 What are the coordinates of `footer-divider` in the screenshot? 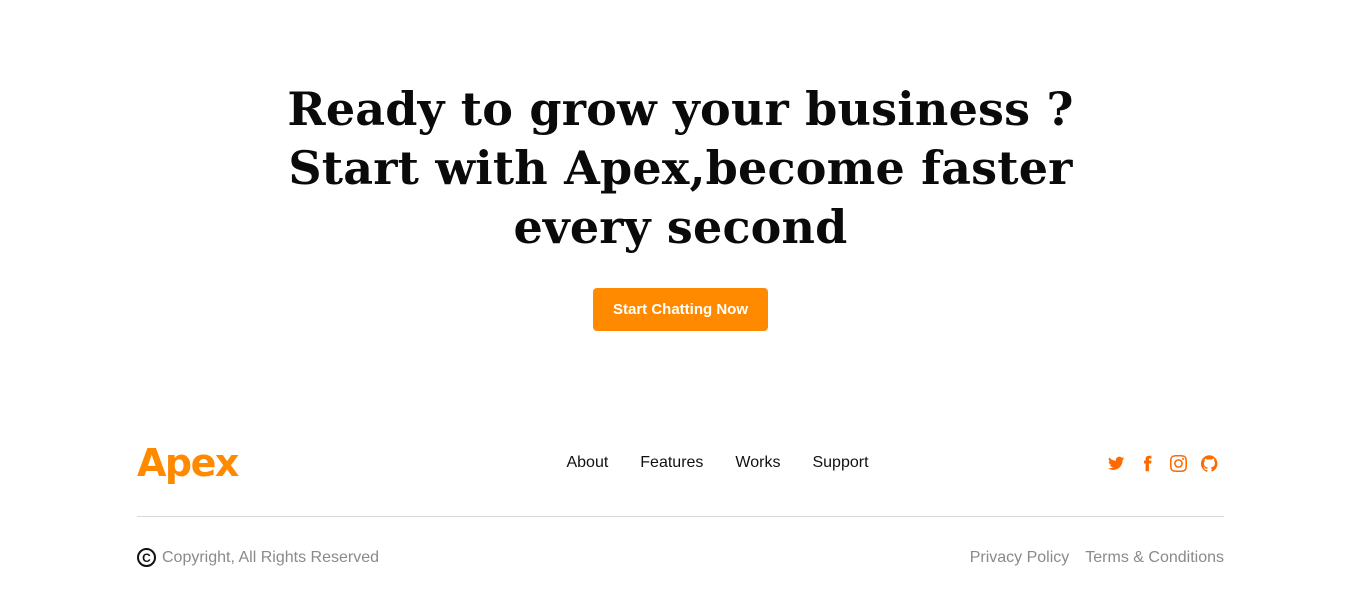 It's located at (680, 516).